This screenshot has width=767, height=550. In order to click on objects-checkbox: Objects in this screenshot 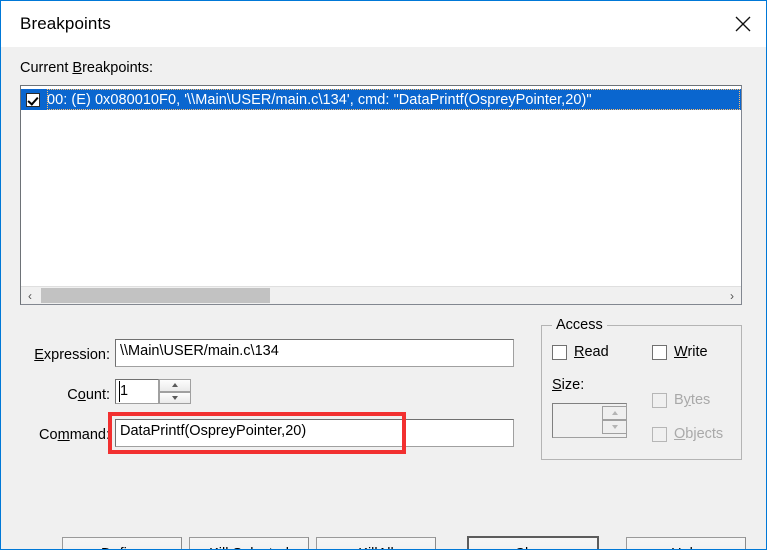, I will do `click(687, 434)`.